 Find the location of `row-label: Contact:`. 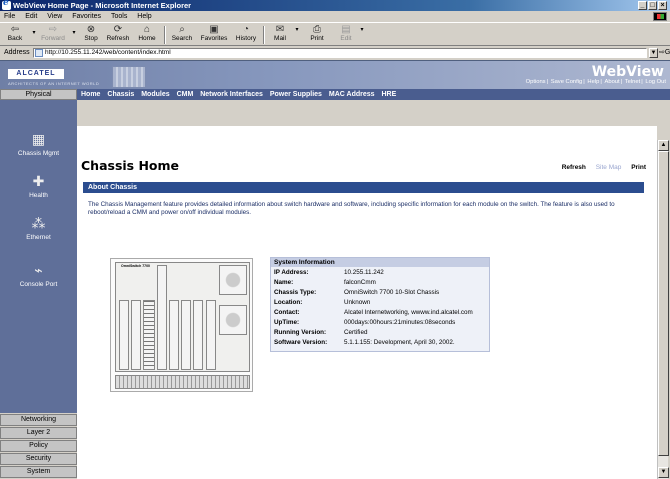

row-label: Contact: is located at coordinates (287, 312).